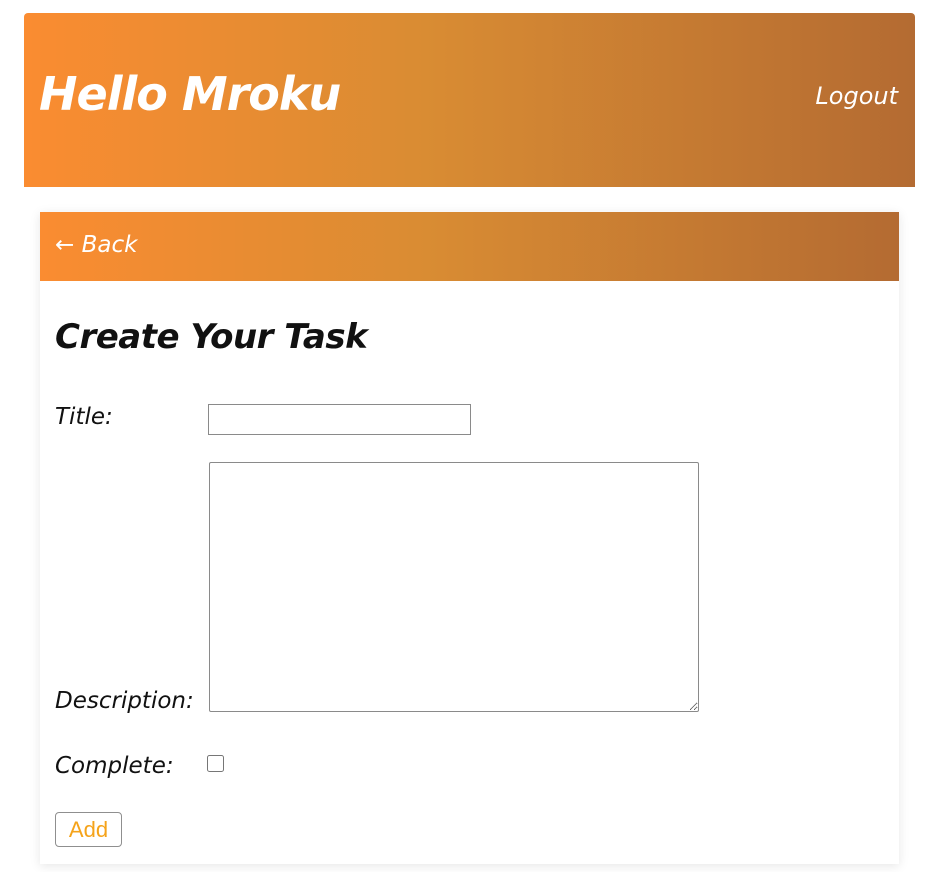  I want to click on title-label: Title:, so click(84, 417).